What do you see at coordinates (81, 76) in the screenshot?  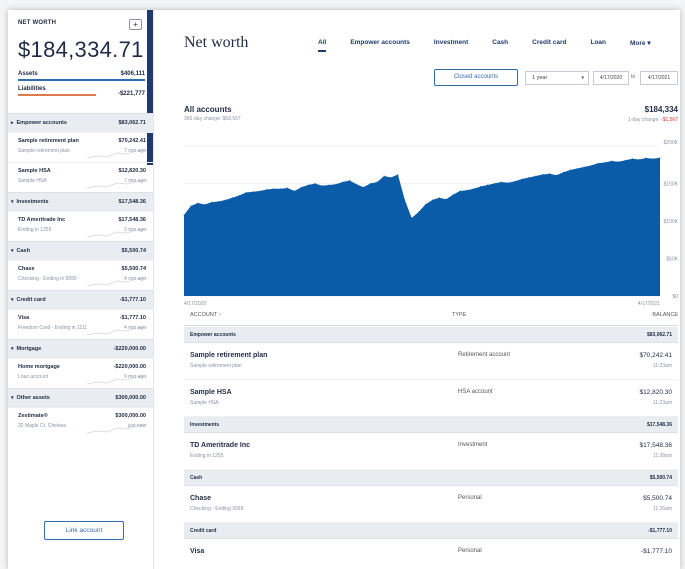 I see `assets-row: Assets $406,111` at bounding box center [81, 76].